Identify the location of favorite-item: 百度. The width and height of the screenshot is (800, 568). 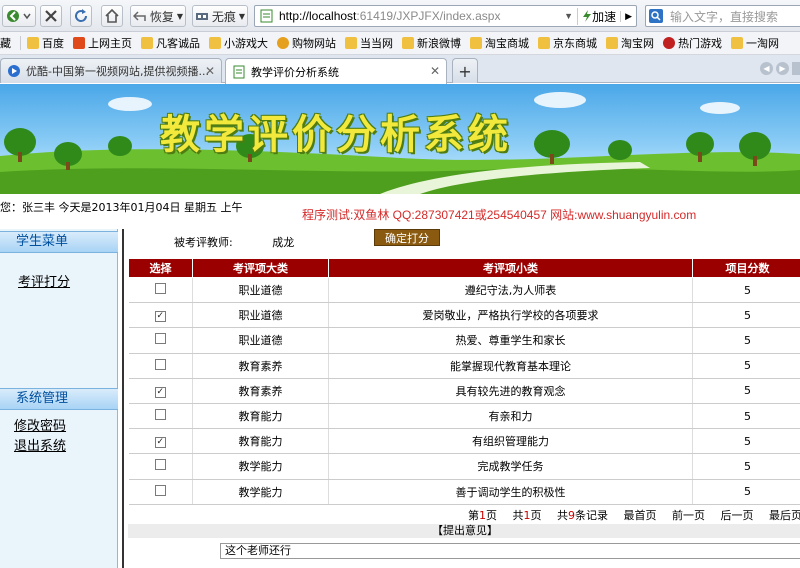
(45, 43).